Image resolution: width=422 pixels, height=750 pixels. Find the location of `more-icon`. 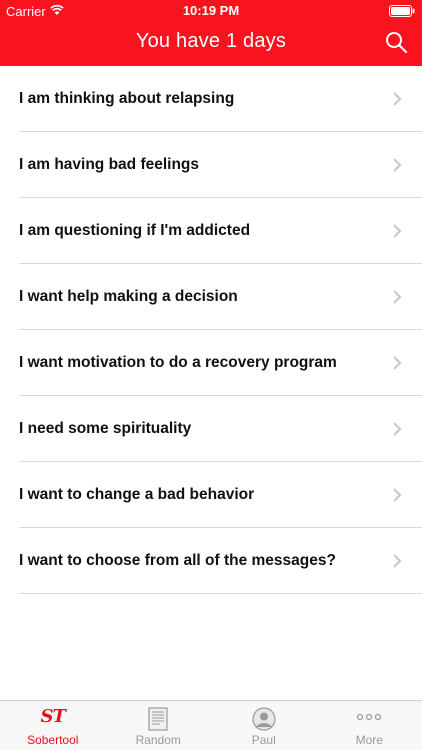

more-icon is located at coordinates (369, 717).